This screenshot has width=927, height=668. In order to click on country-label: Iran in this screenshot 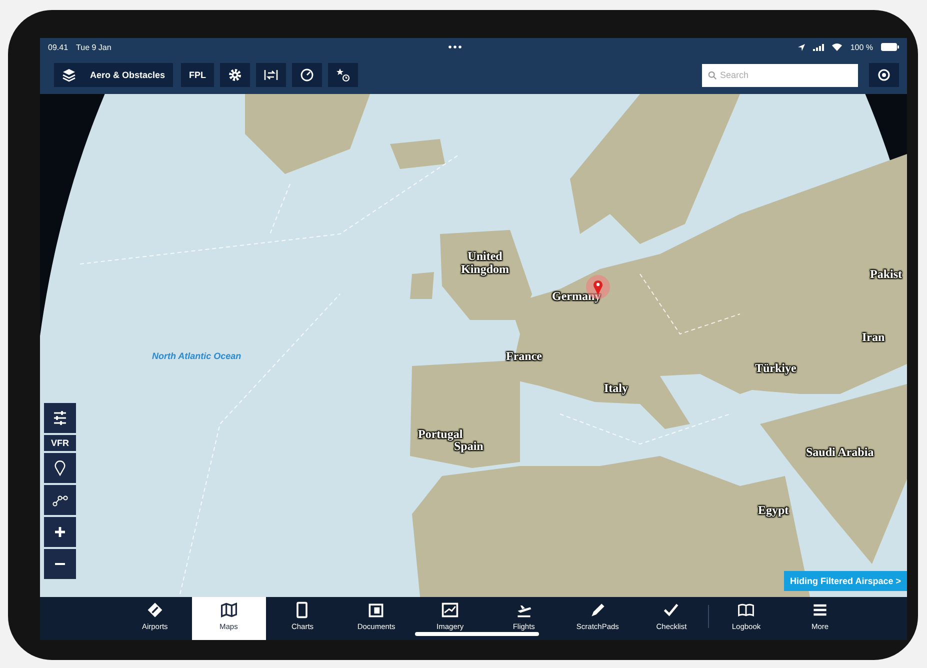, I will do `click(873, 337)`.